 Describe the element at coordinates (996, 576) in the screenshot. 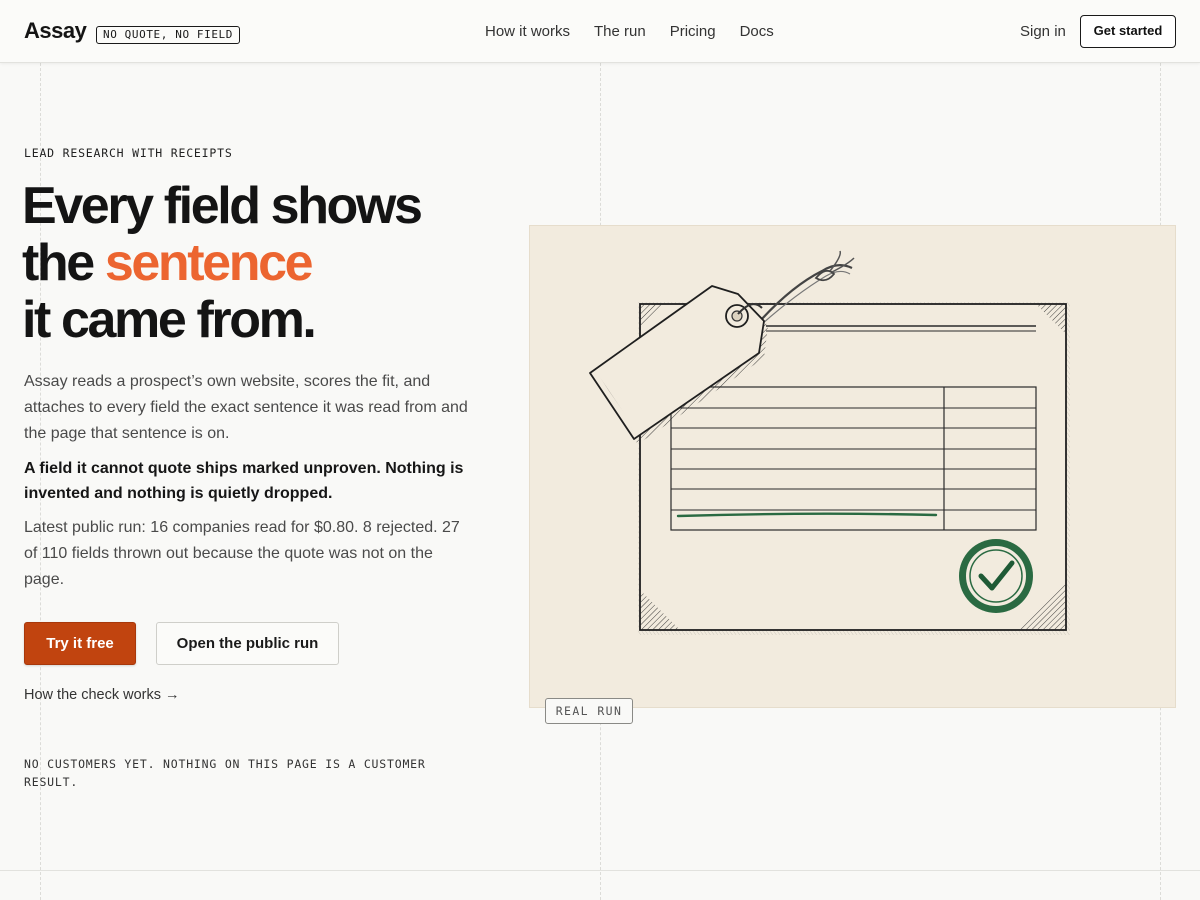

I see `verified-seal-icon` at that location.